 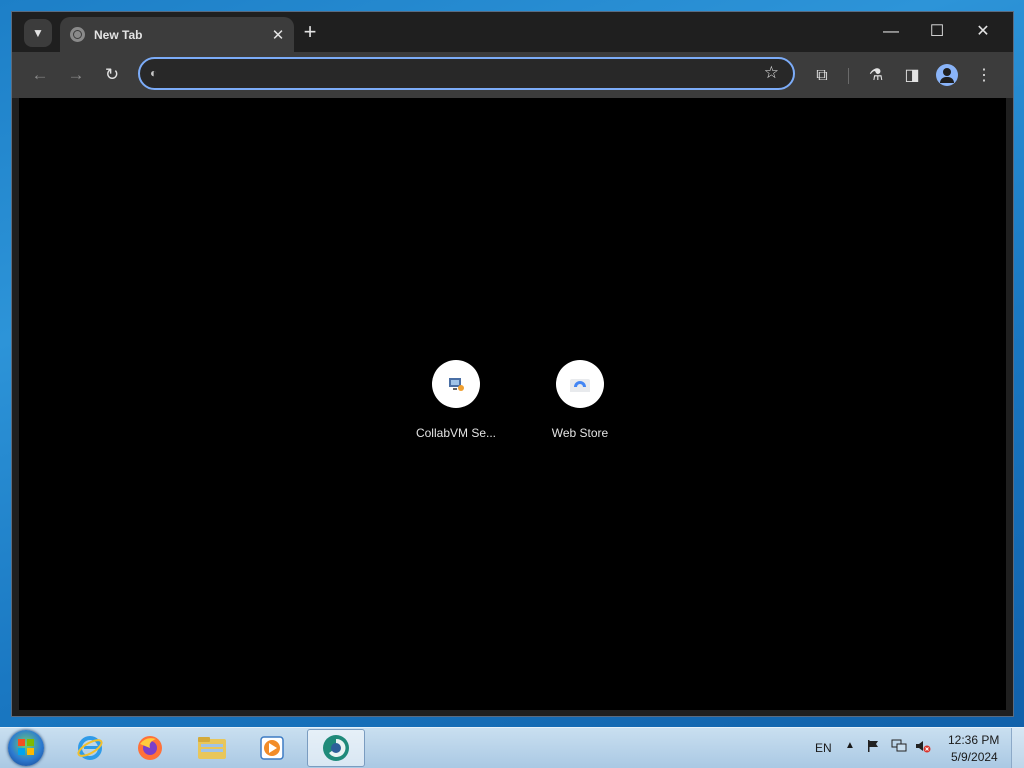 What do you see at coordinates (1017, 748) in the screenshot?
I see `show-desktop-button` at bounding box center [1017, 748].